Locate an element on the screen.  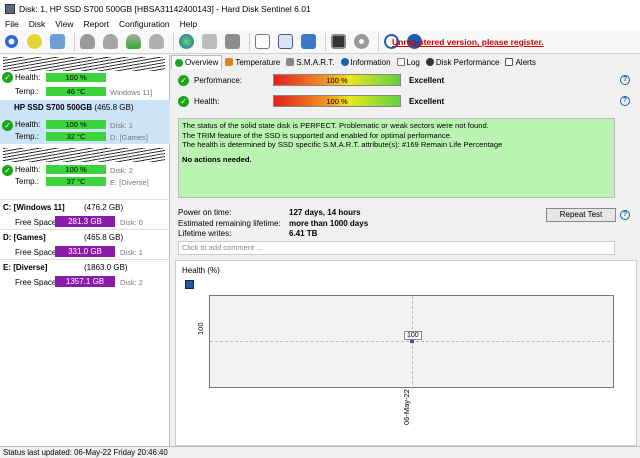
health-row: ✓ Health: 100 % Excellent is located at coordinates (407, 102).